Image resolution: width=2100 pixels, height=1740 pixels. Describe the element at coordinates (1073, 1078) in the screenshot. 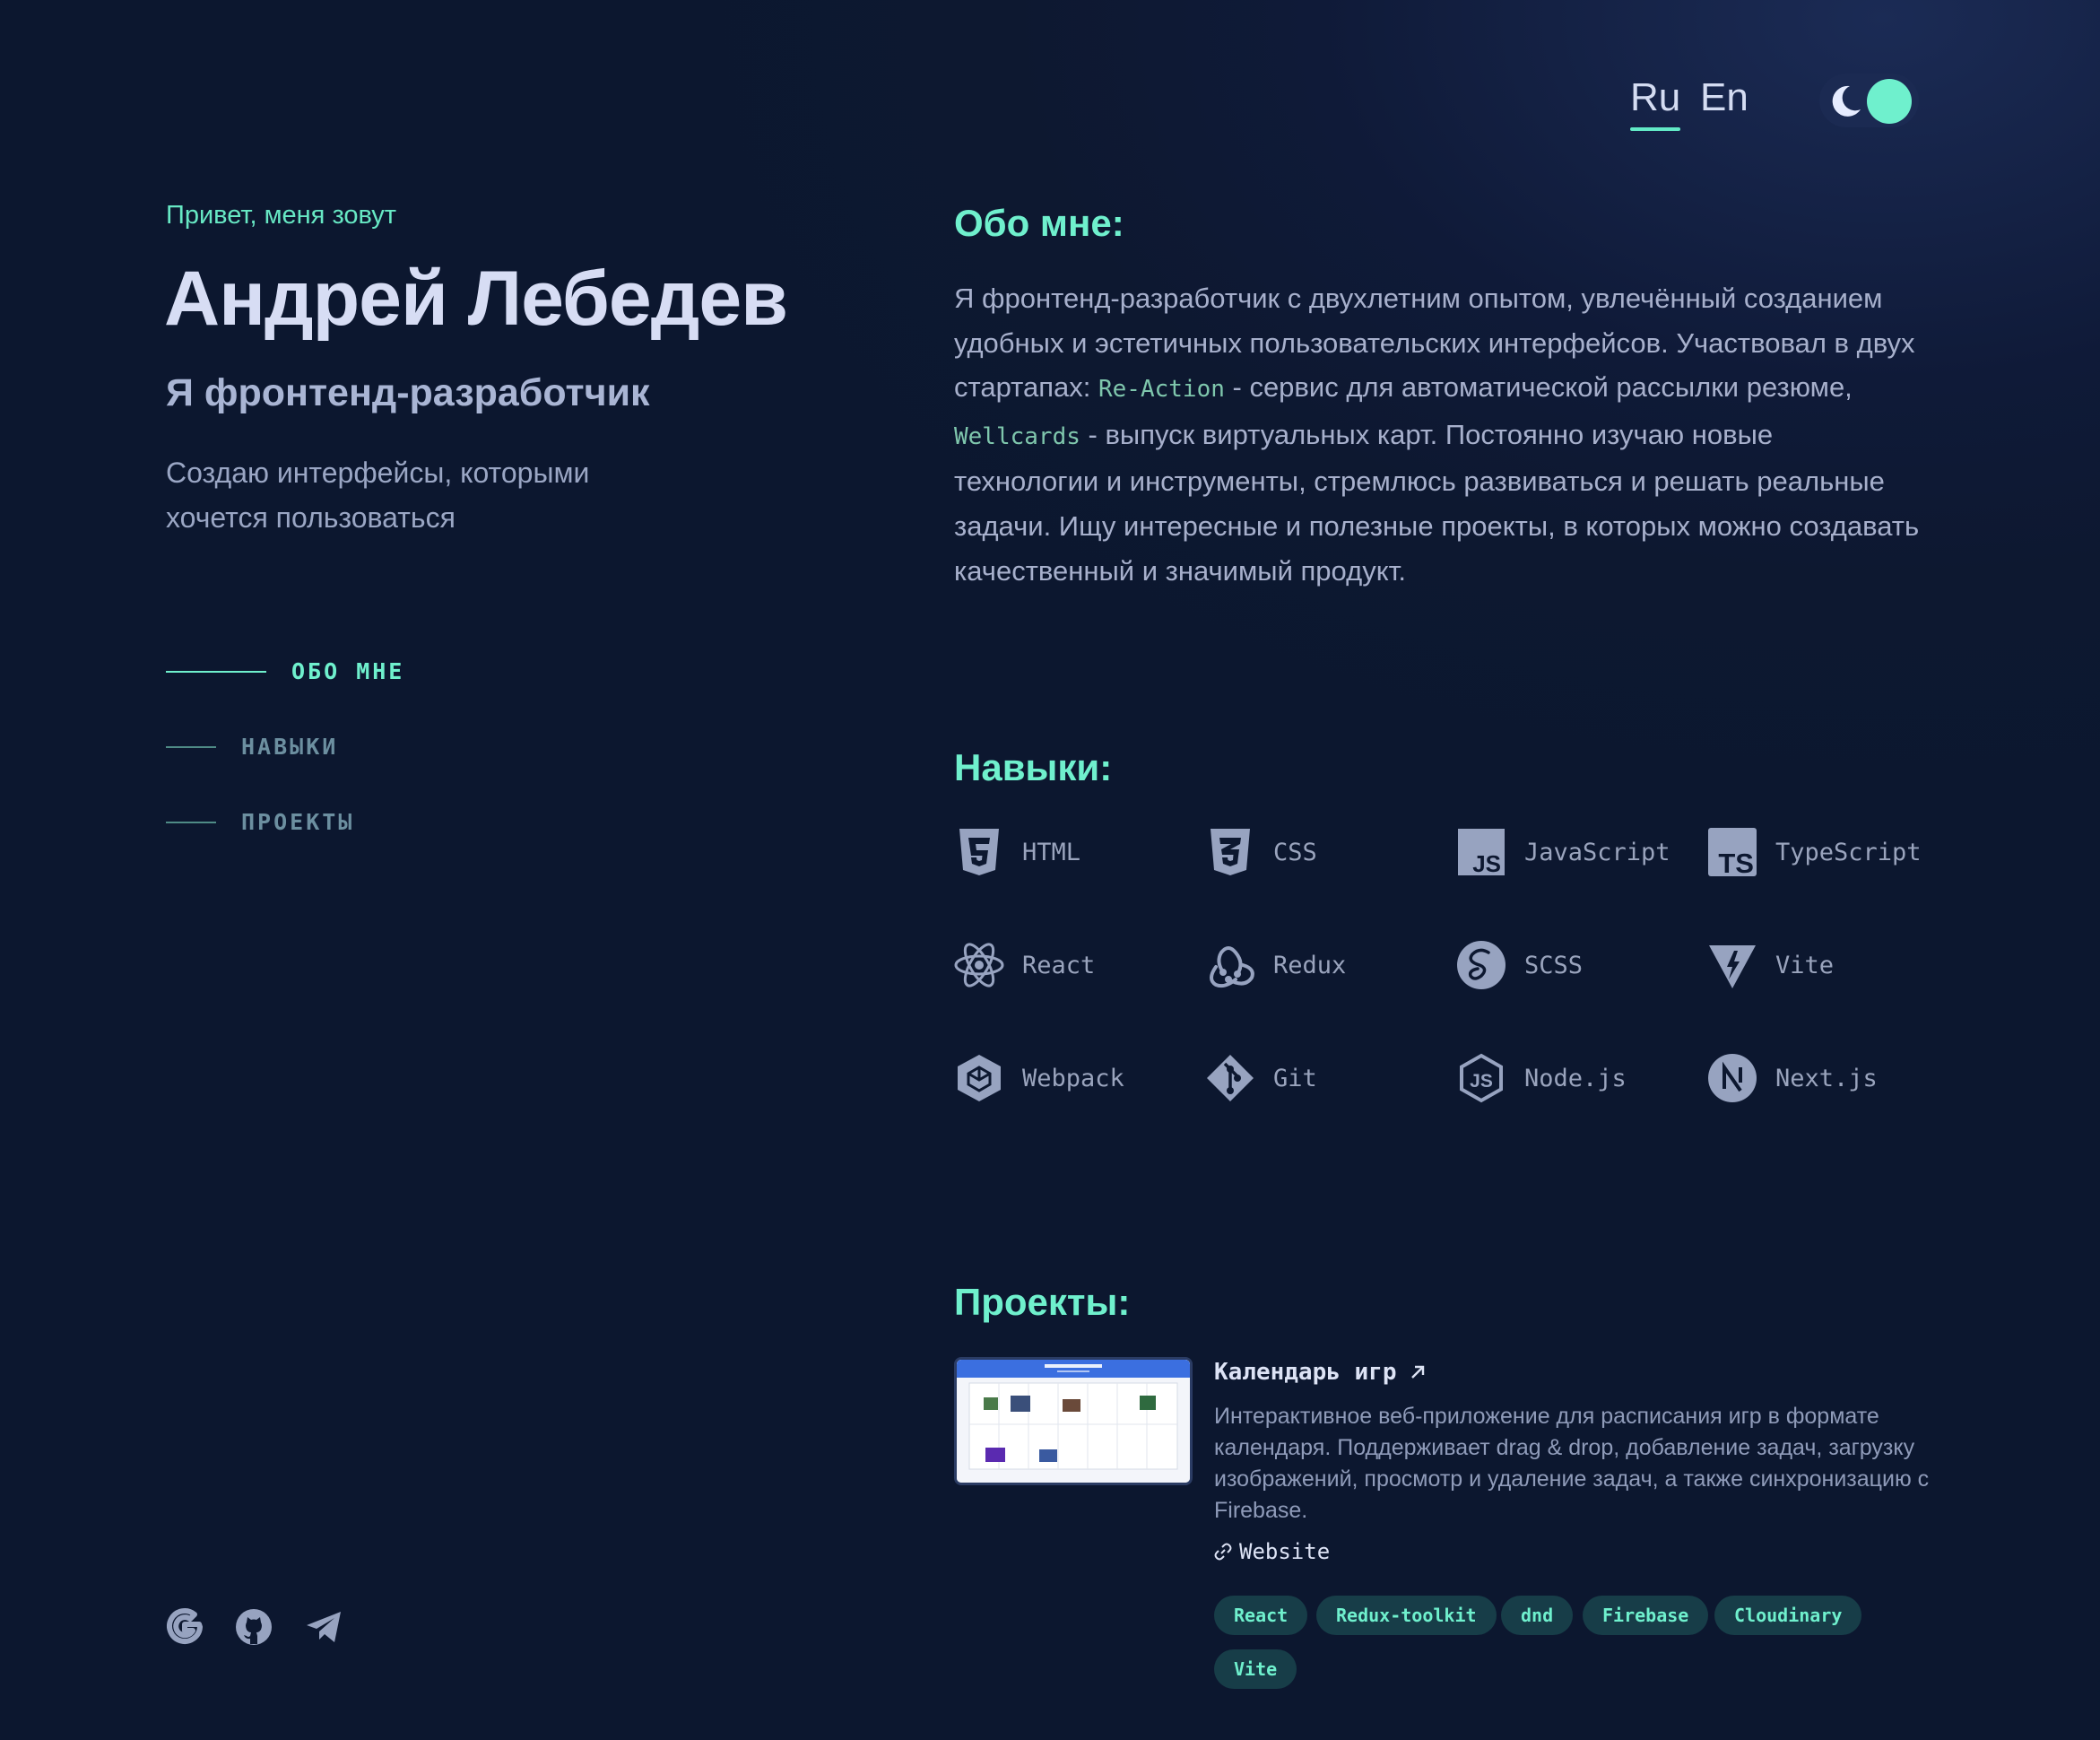

I see `skill-label: Webpack` at that location.